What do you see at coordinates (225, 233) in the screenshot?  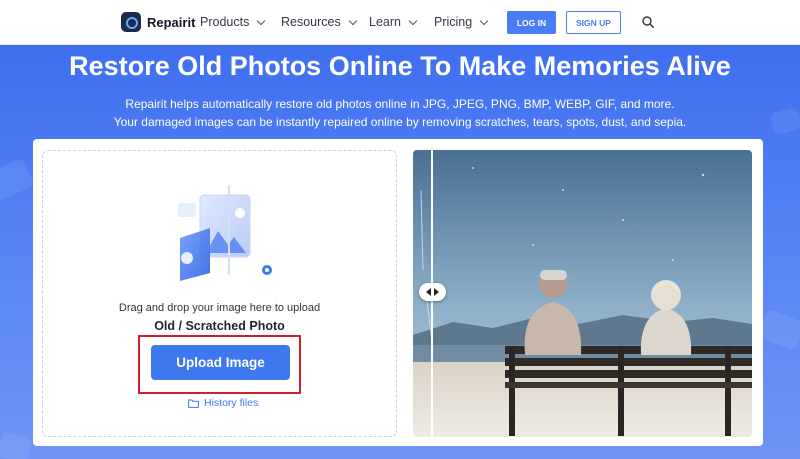 I see `photo-upload-illustration` at bounding box center [225, 233].